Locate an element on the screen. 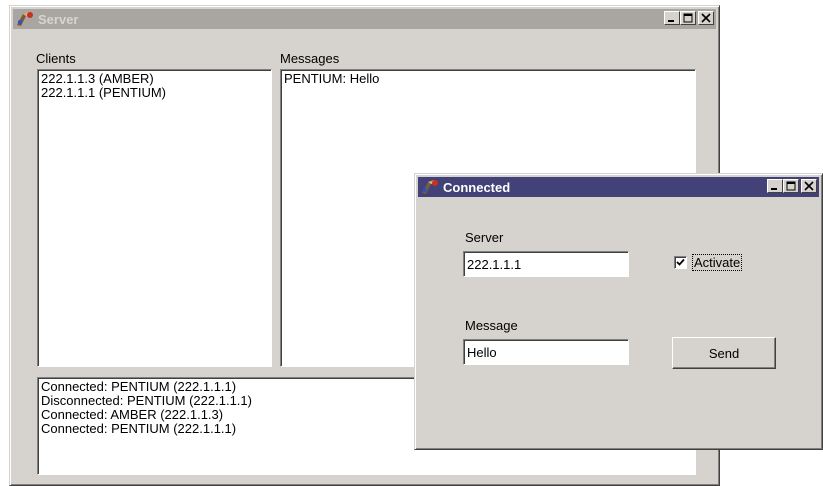  activate-checkbox: Activate is located at coordinates (708, 262).